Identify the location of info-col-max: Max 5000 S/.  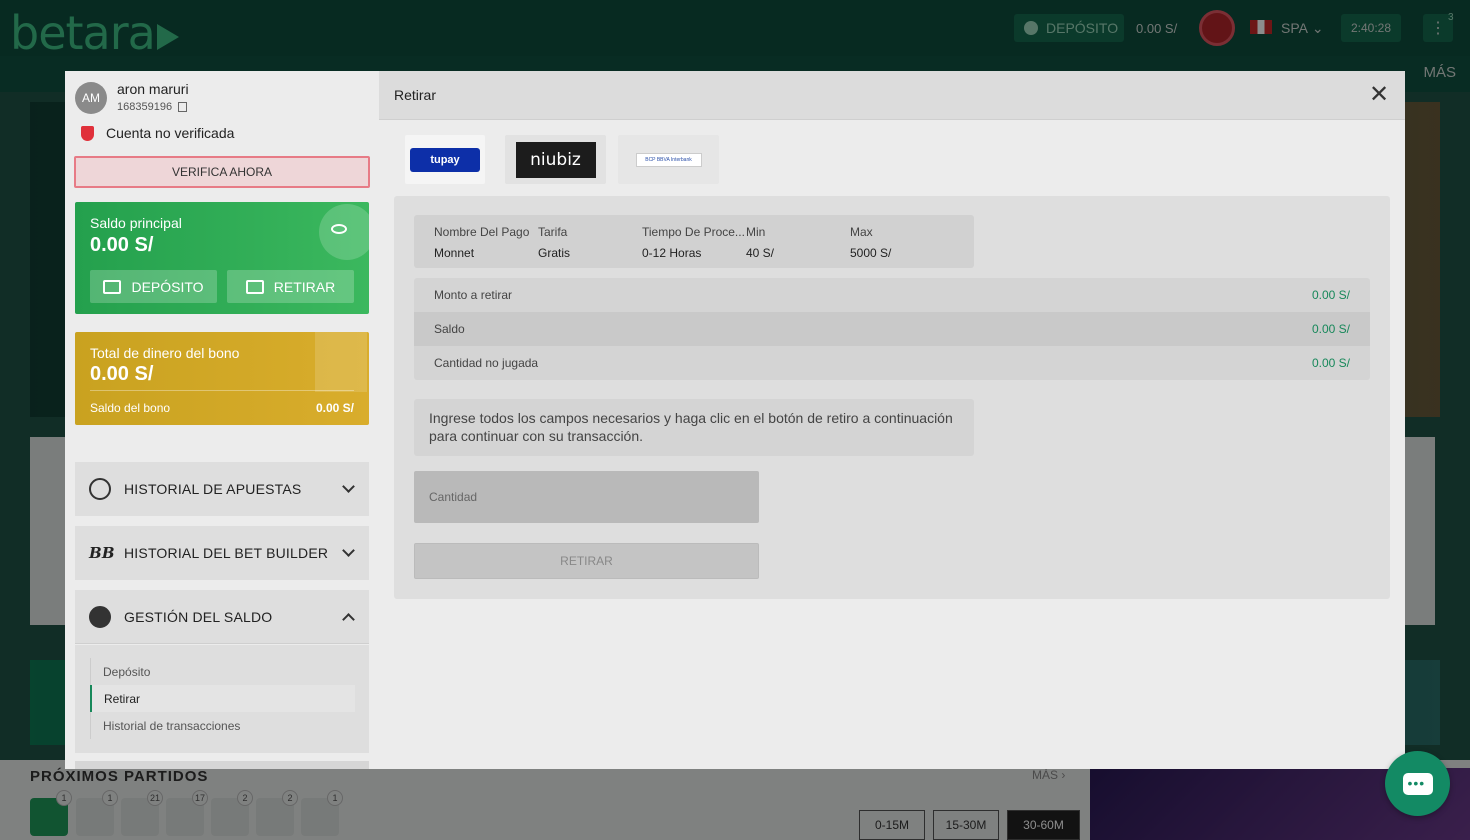
(871, 242).